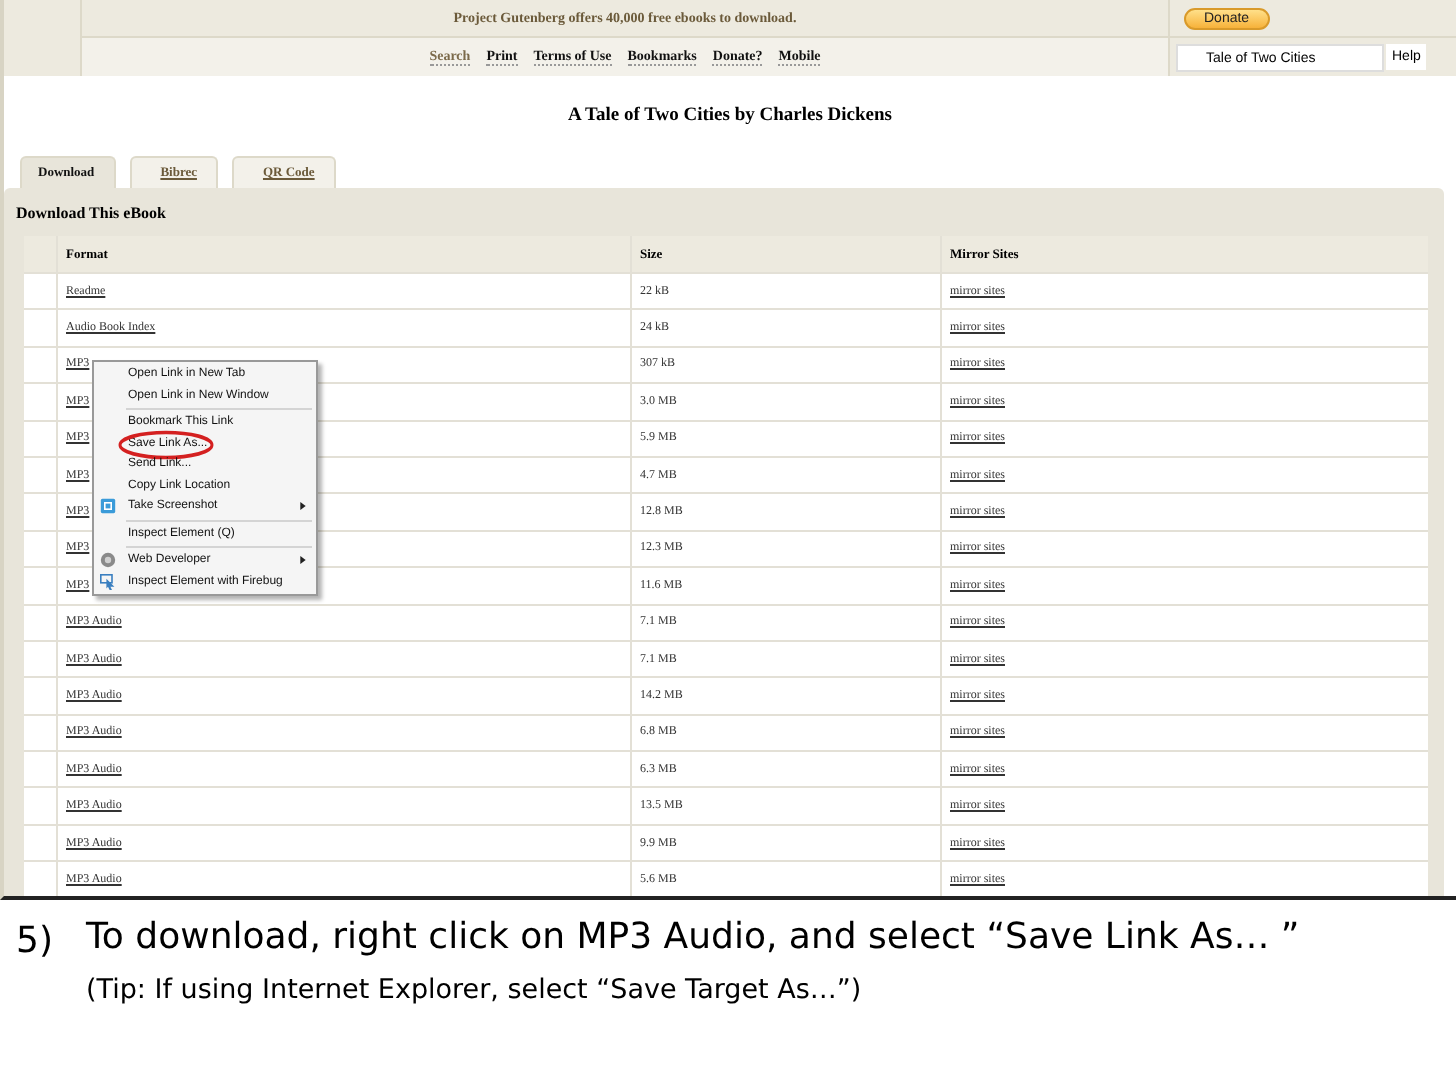 The width and height of the screenshot is (1456, 1092). I want to click on section-heading: Download This eBook, so click(91, 212).